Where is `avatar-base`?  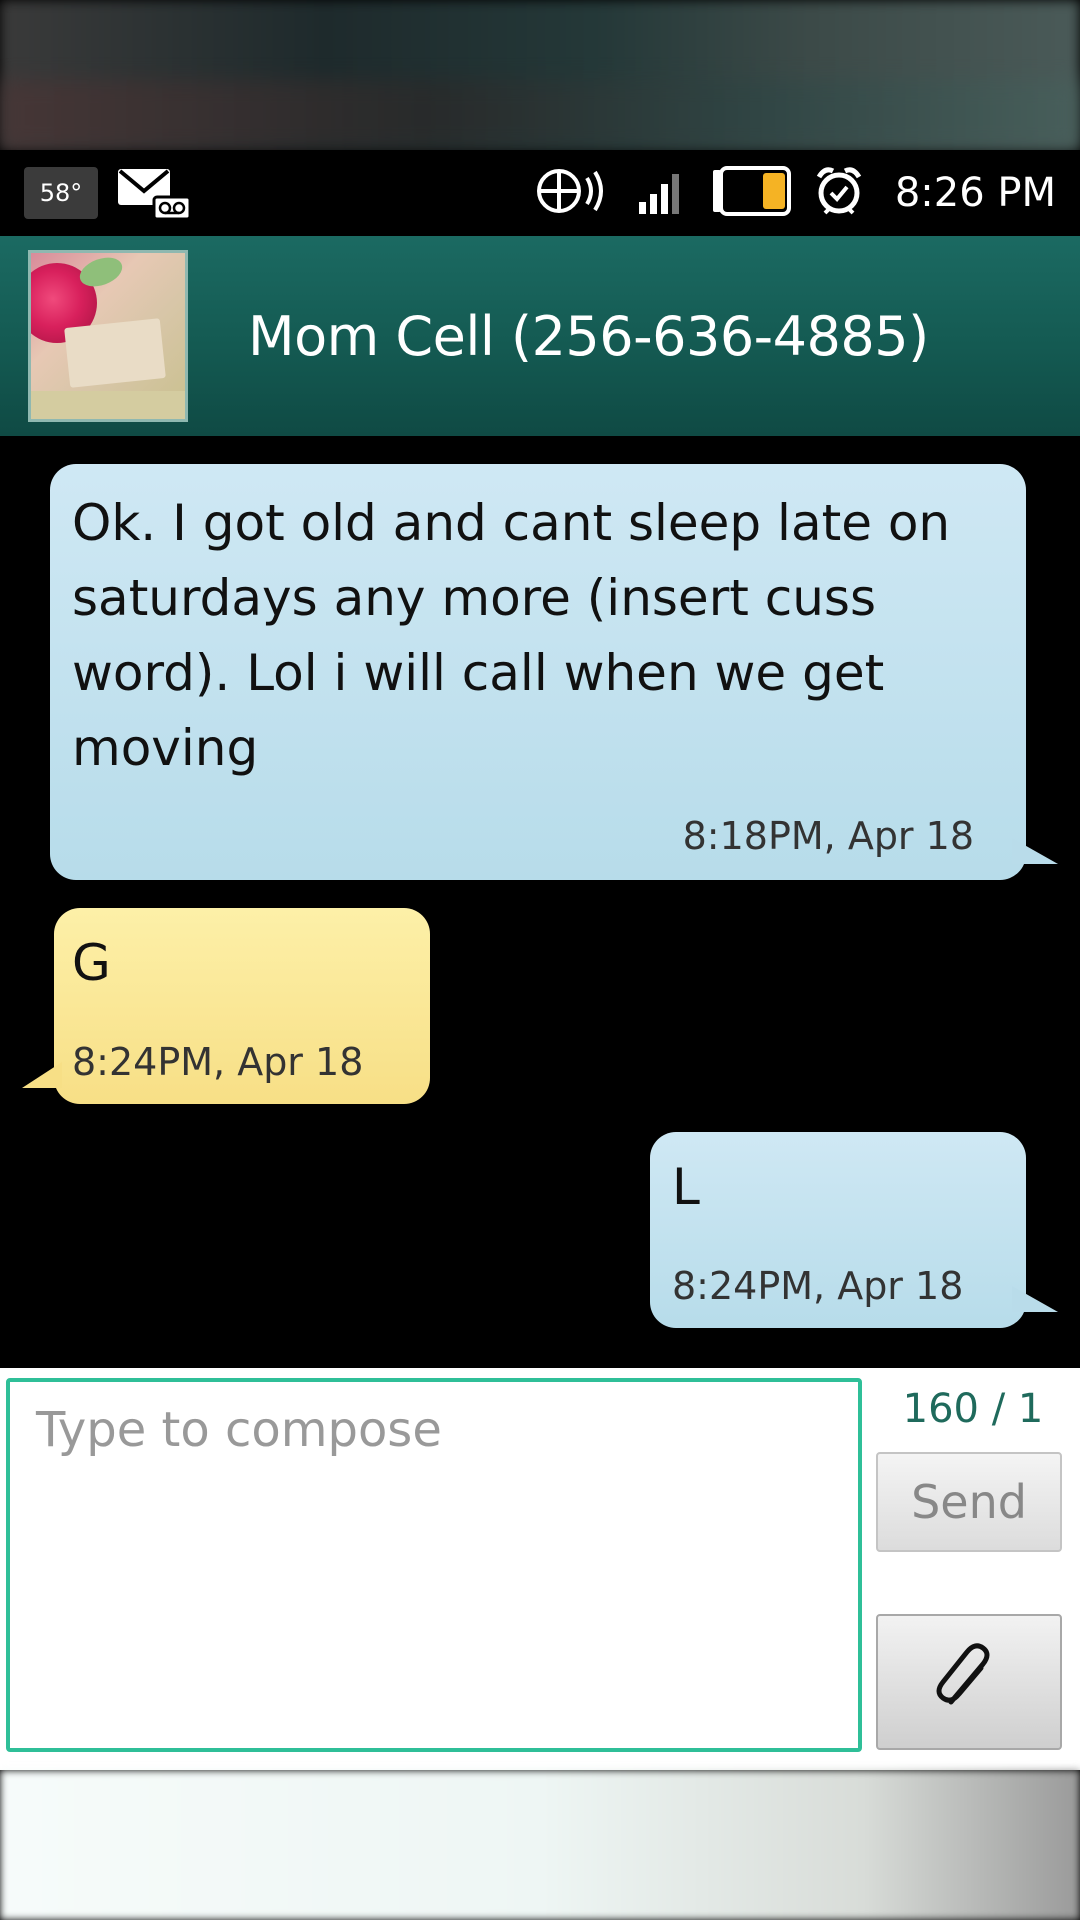 avatar-base is located at coordinates (108, 405).